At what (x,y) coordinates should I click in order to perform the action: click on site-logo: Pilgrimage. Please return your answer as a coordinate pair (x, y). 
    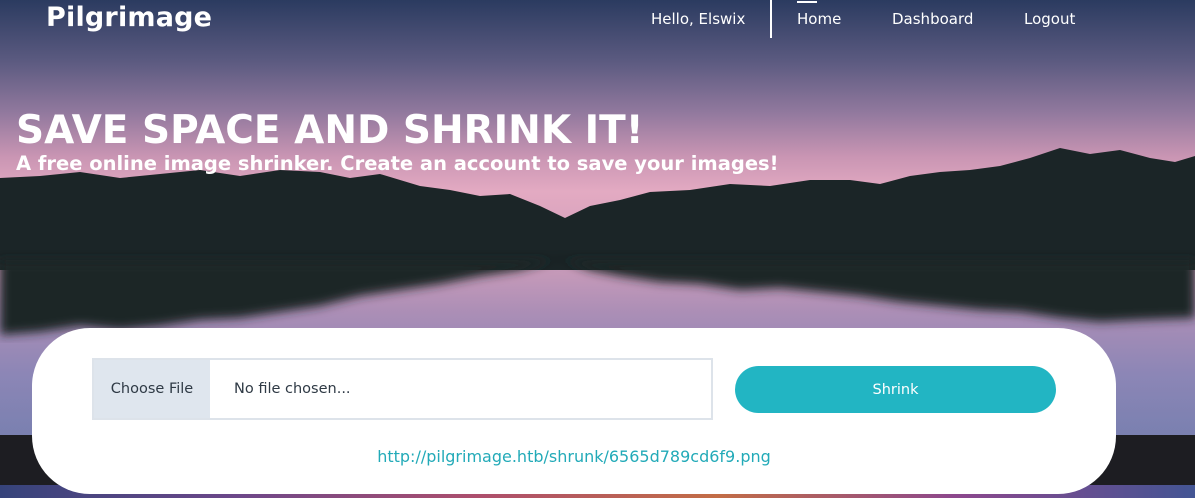
    Looking at the image, I should click on (129, 17).